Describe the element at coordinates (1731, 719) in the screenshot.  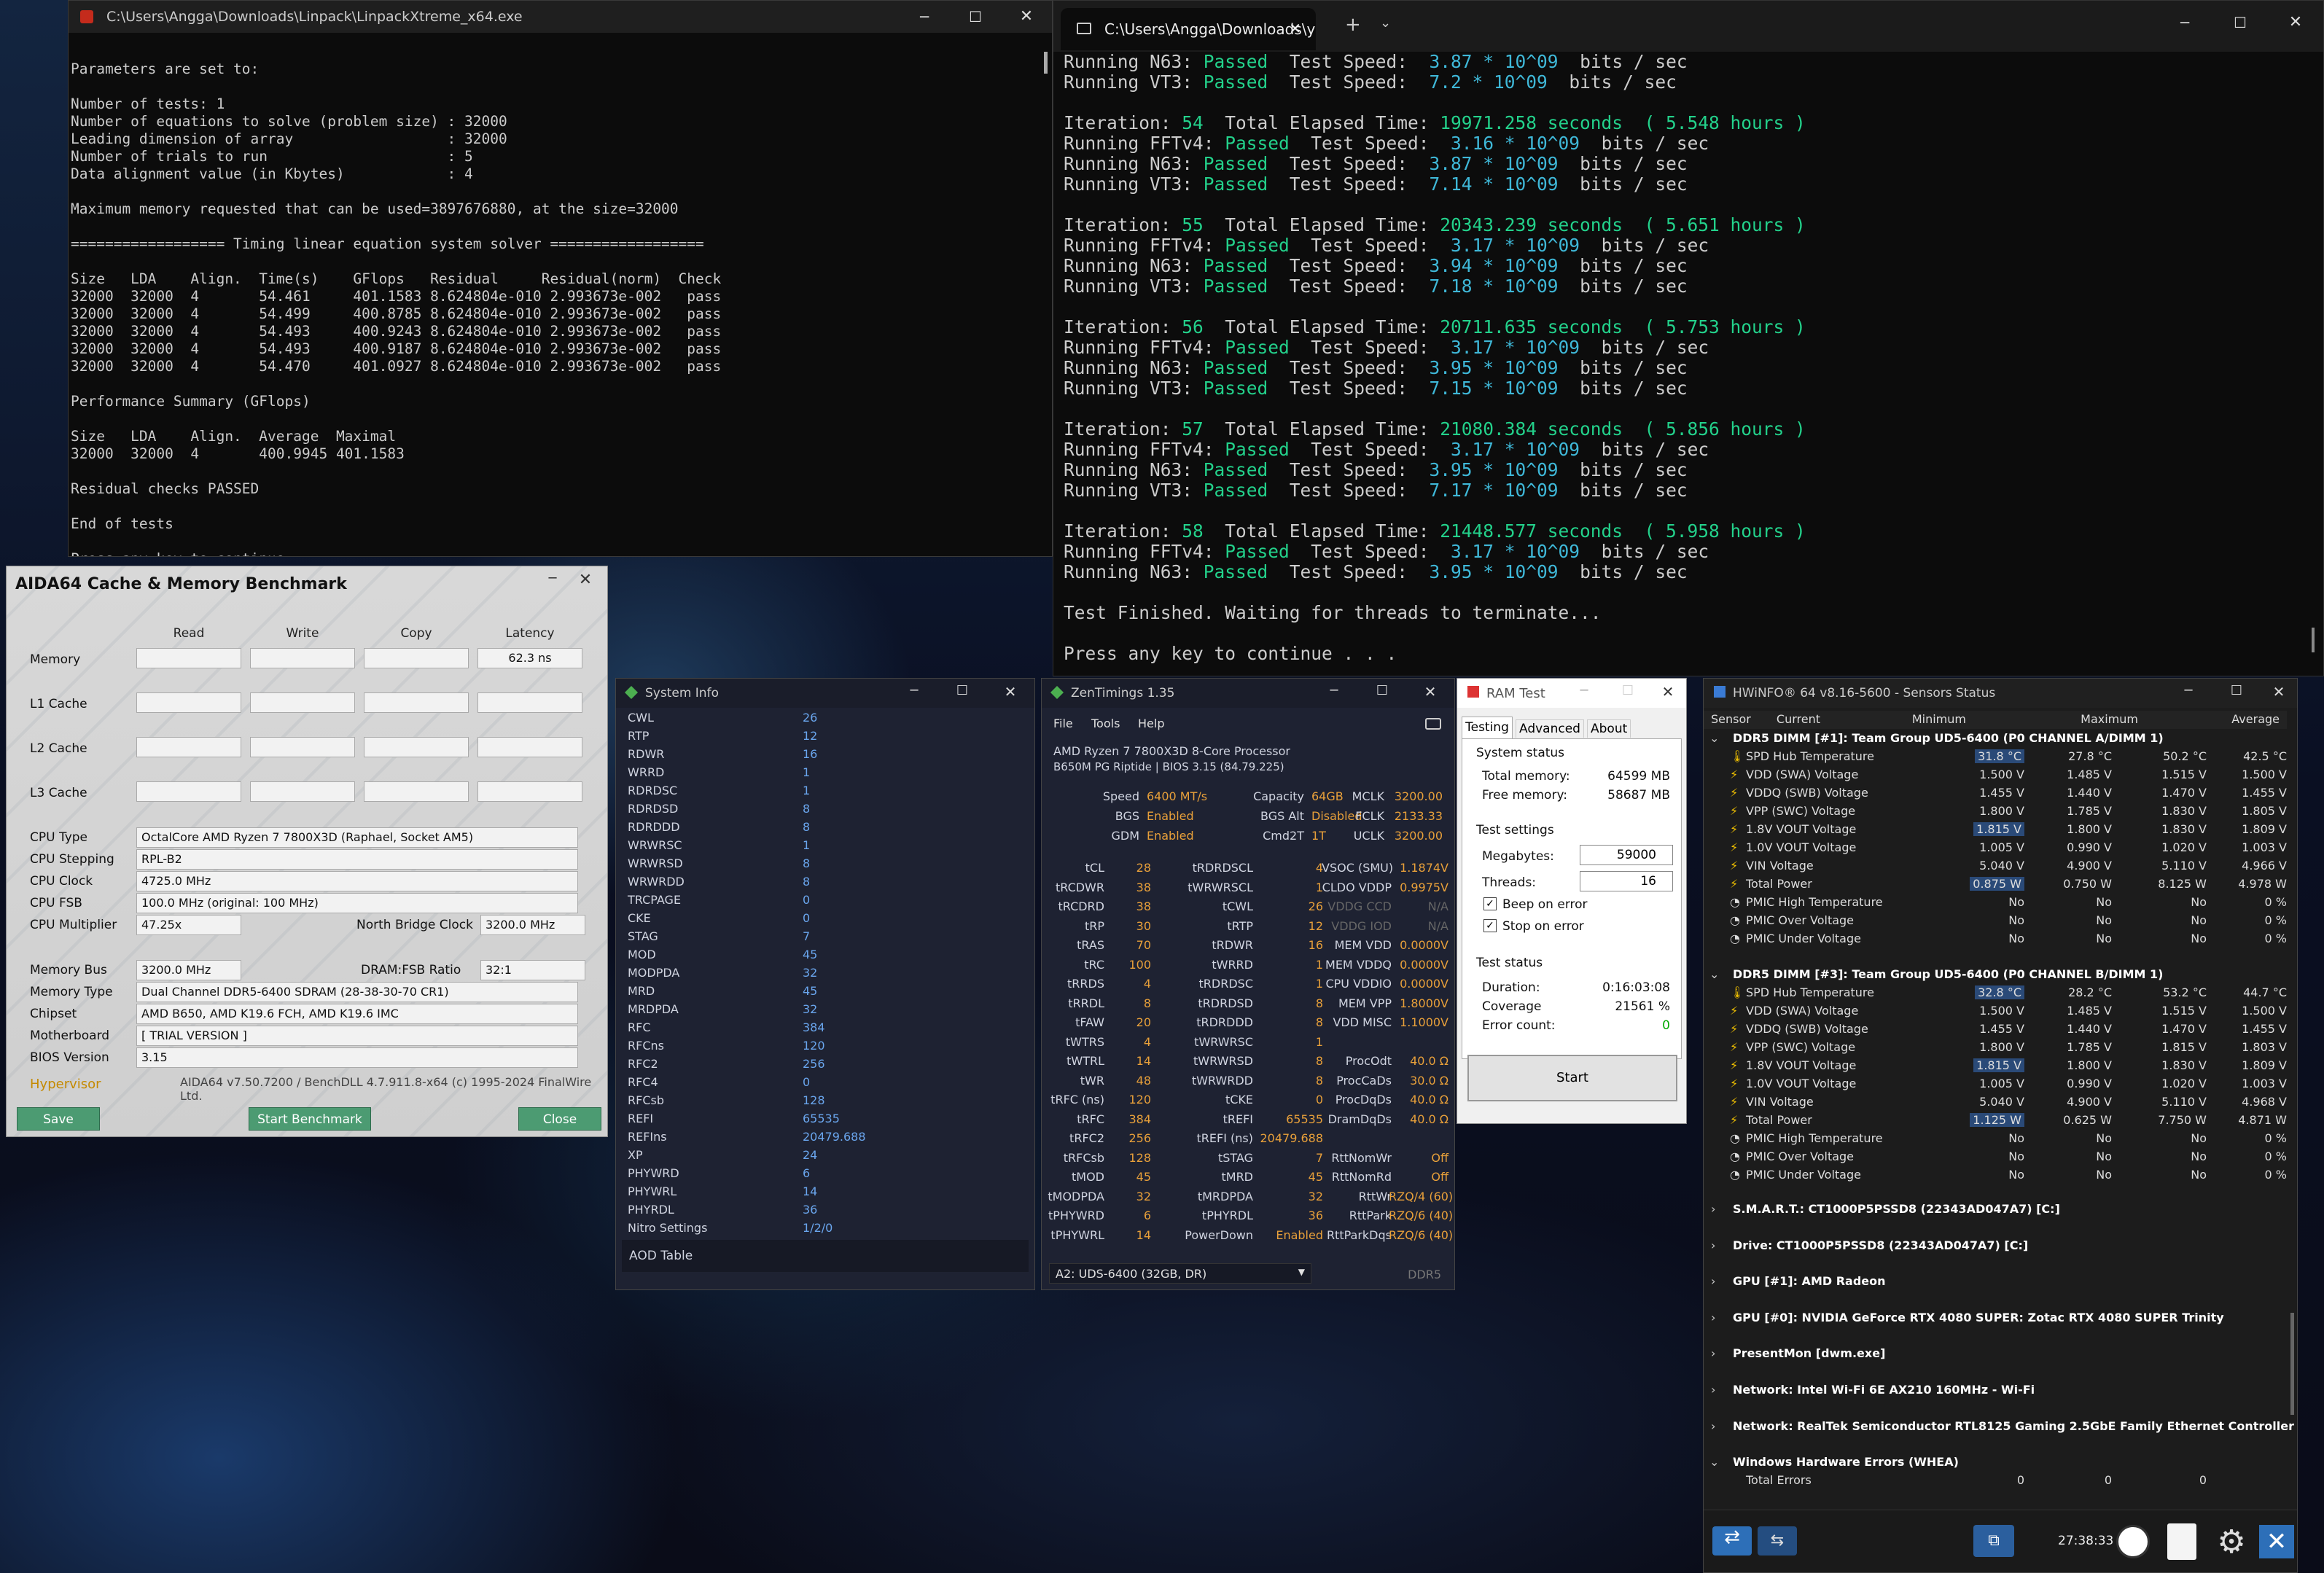
I see `column-header: Sensor` at that location.